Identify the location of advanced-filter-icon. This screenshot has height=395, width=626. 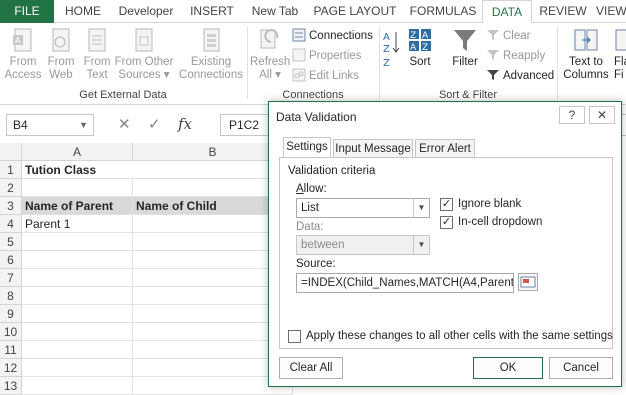
(493, 75).